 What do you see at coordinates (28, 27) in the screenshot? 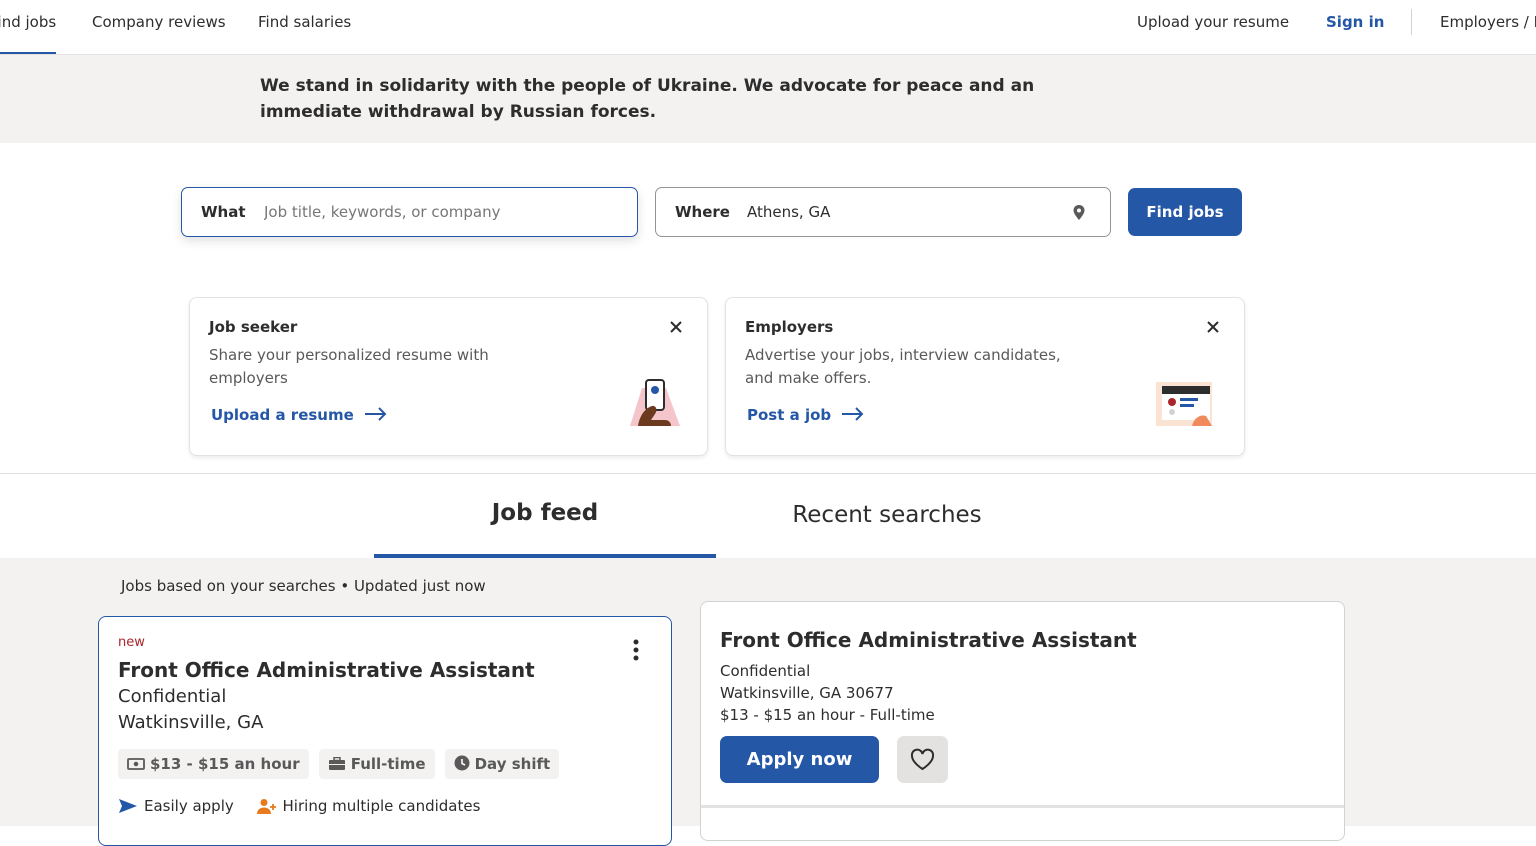
I see `nav-find-jobs: Find jobs` at bounding box center [28, 27].